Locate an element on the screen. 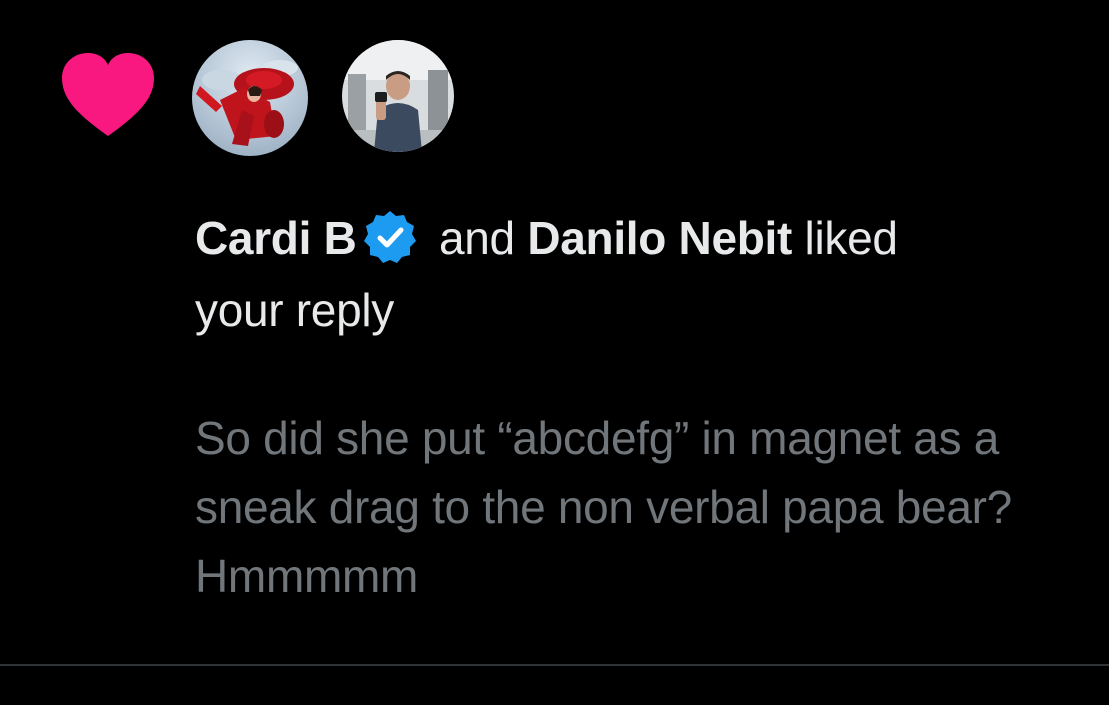 The image size is (1109, 705). verified-badge-icon is located at coordinates (390, 237).